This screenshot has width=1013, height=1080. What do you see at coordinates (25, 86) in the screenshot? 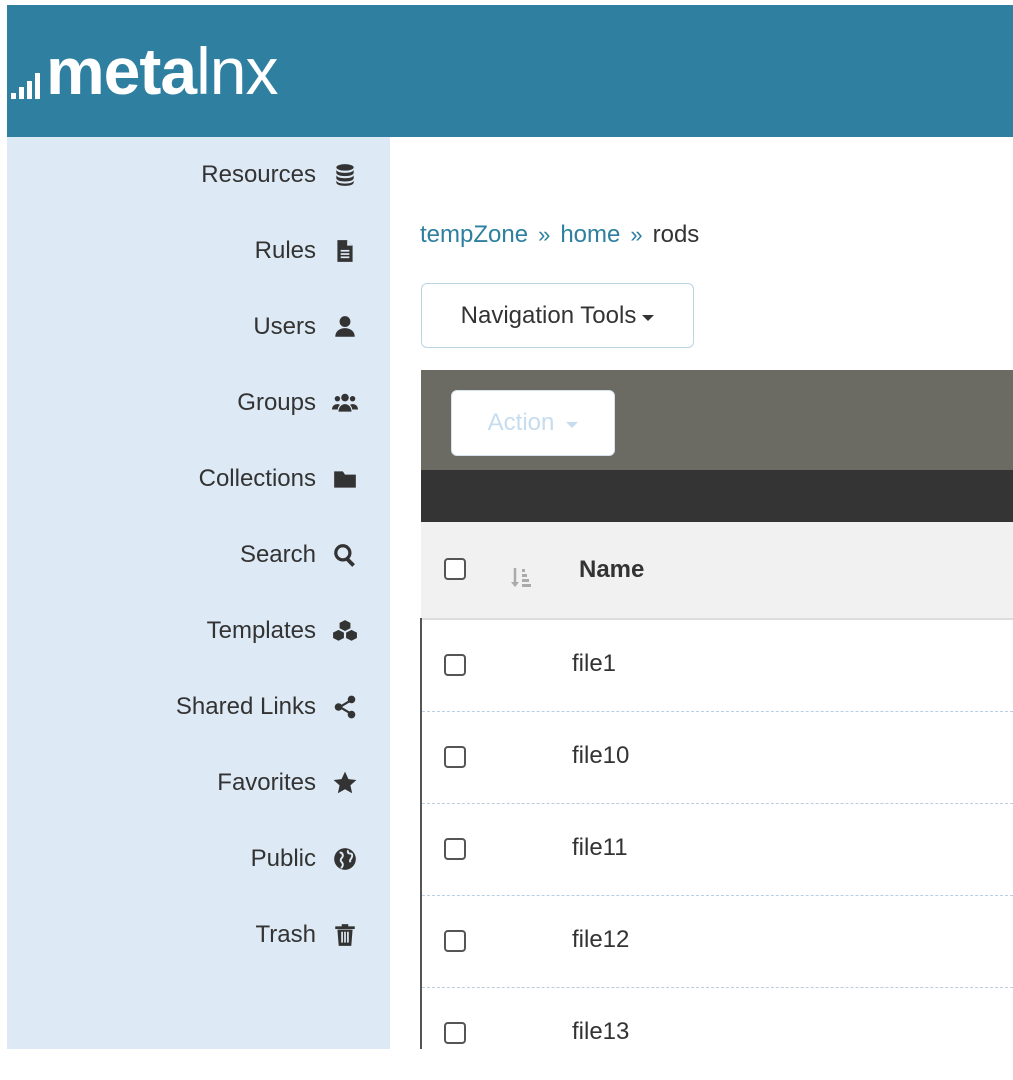
I see `logo-bars-icon` at bounding box center [25, 86].